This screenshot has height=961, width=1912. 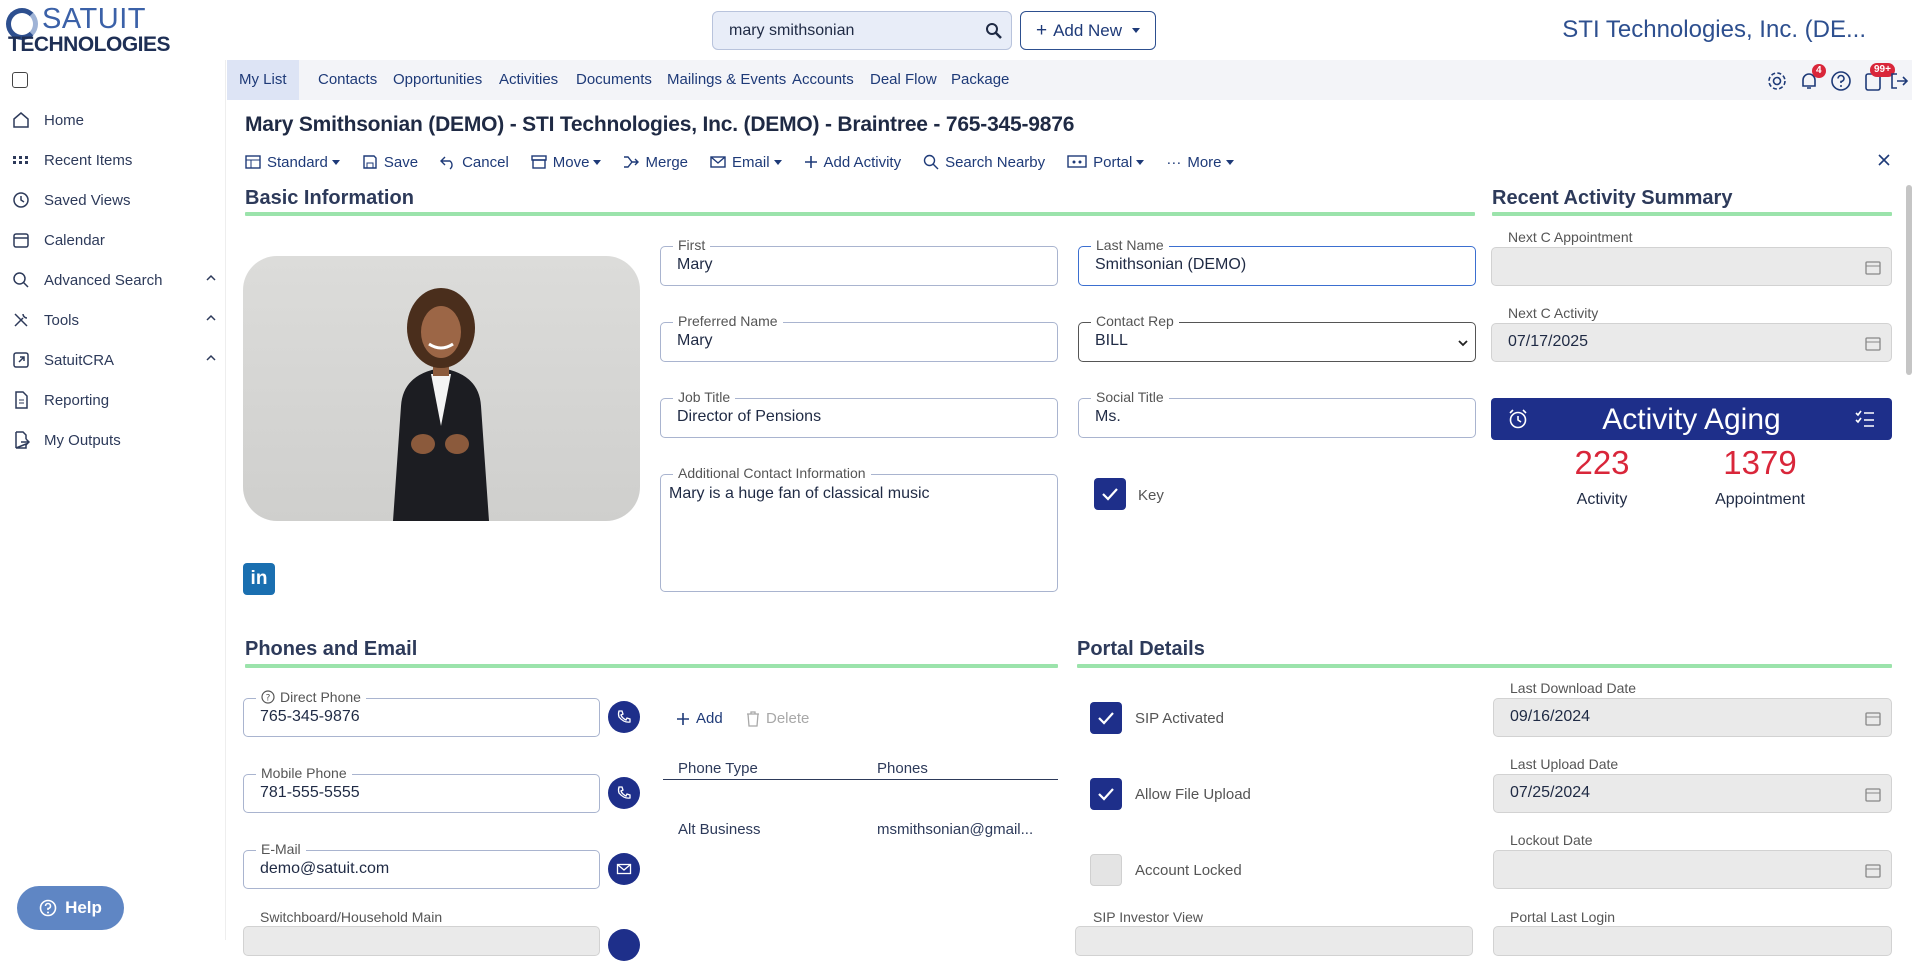 What do you see at coordinates (753, 718) in the screenshot?
I see `trash-icon` at bounding box center [753, 718].